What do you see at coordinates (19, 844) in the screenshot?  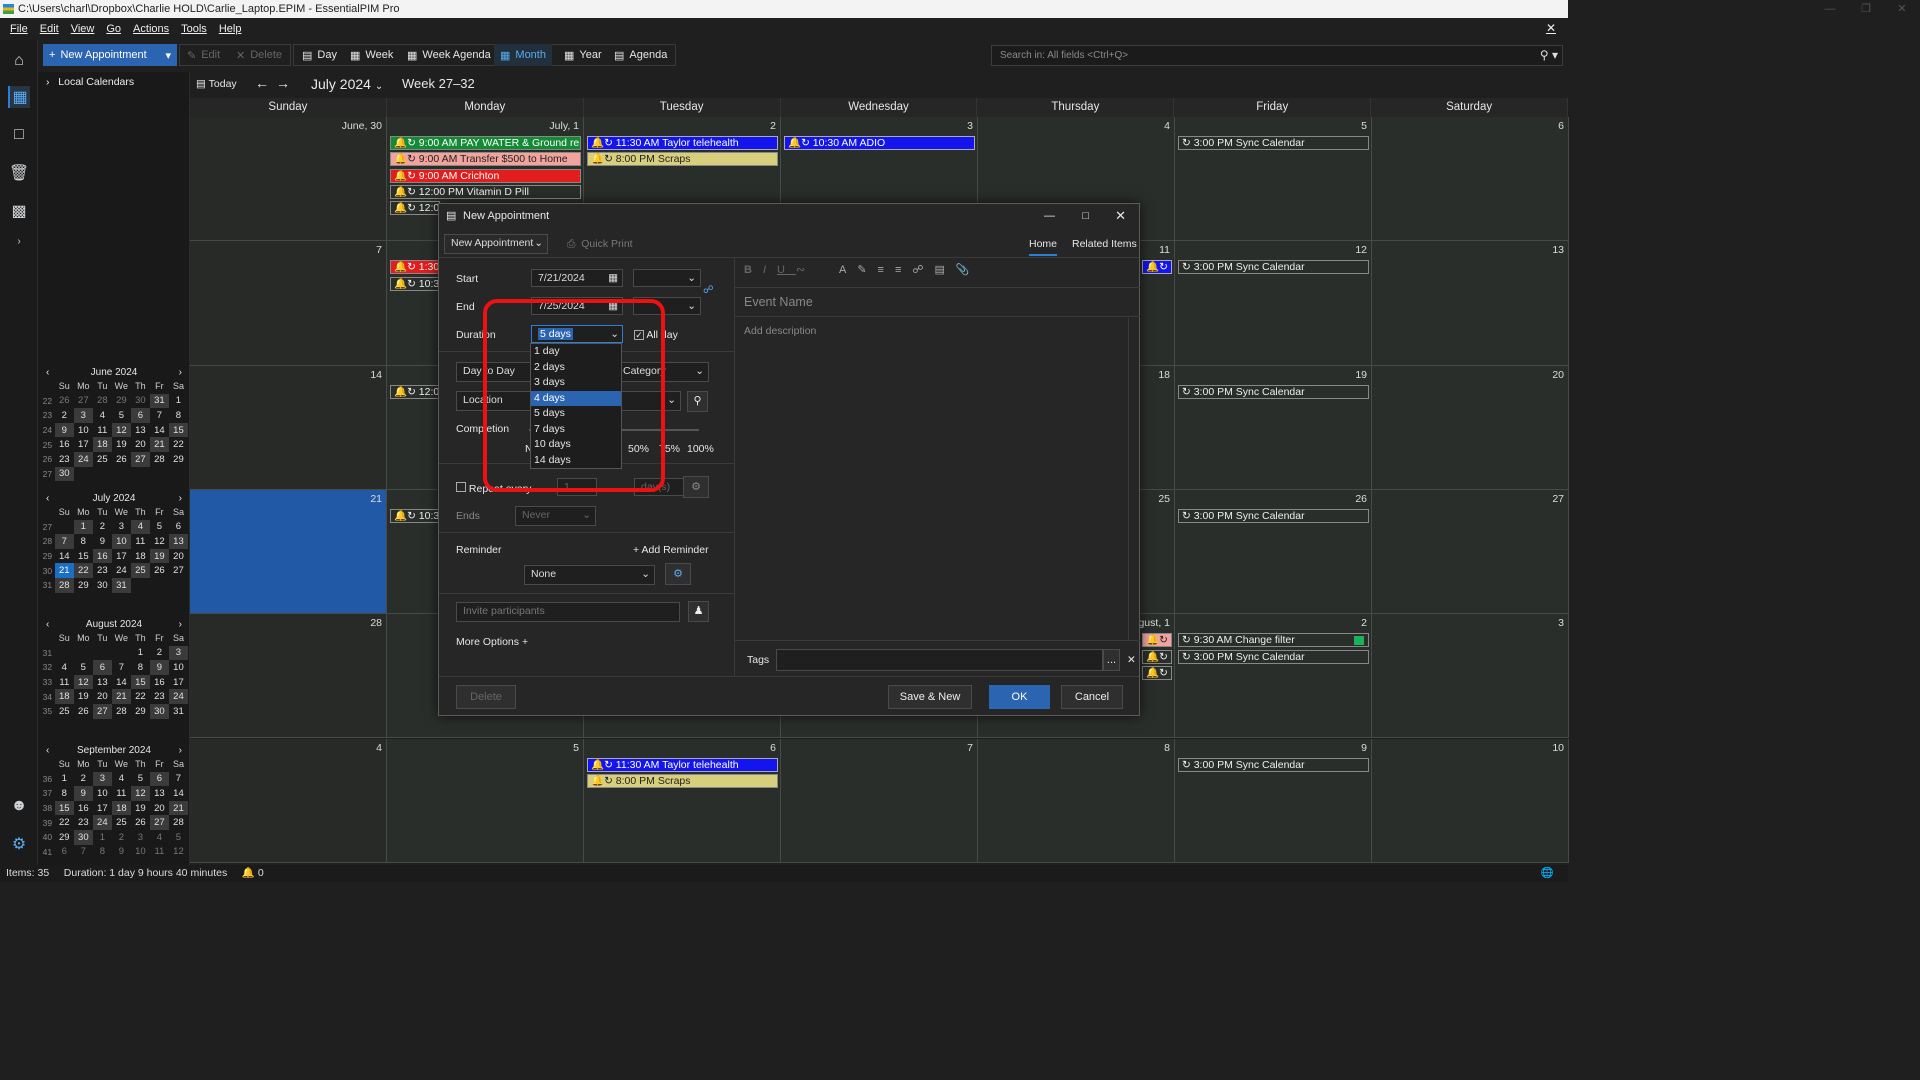 I see `settings-gear-icon: ⚙` at bounding box center [19, 844].